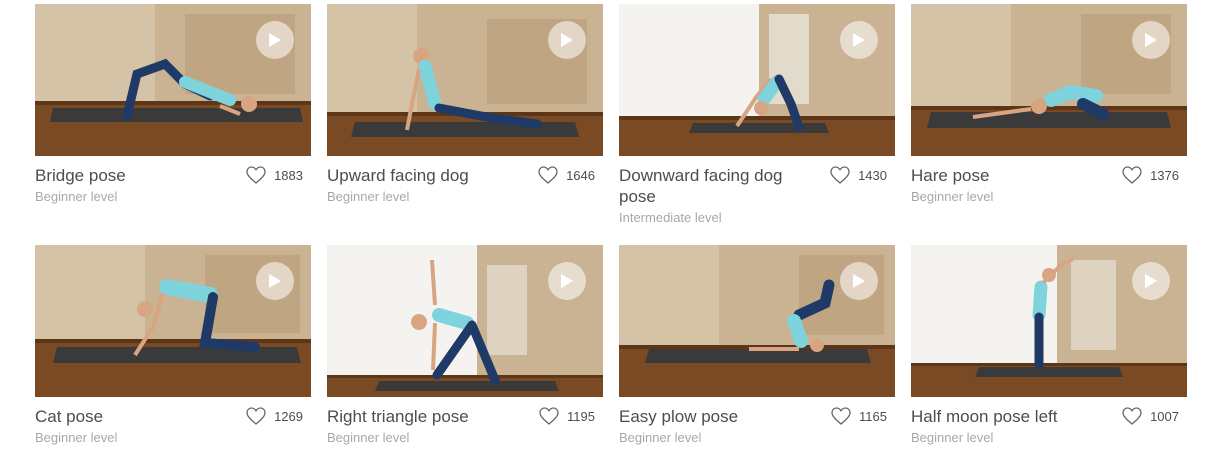  I want to click on like-count: 1007, so click(1164, 416).